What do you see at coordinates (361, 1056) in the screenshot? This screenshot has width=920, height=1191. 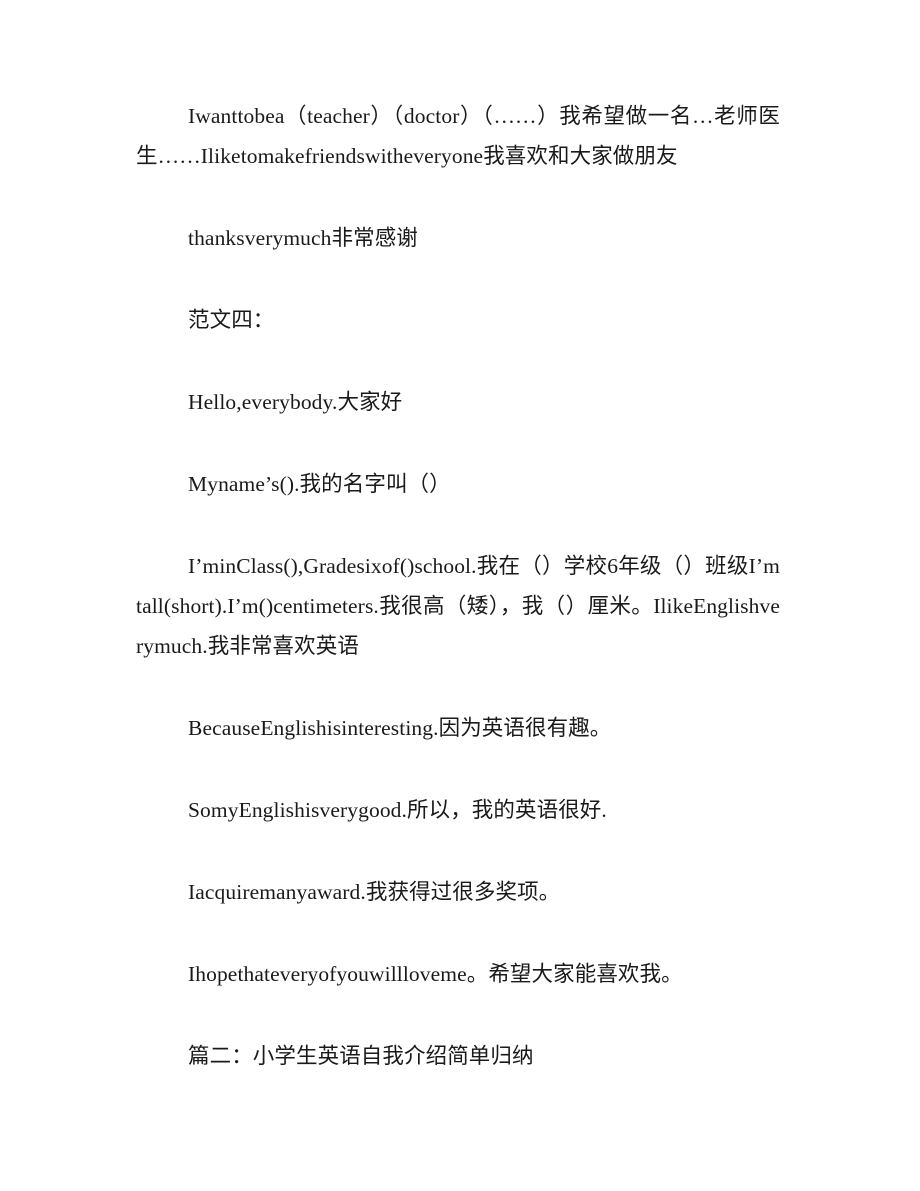 I see `paragraph-section-two-heading: 篇二：小学生英语自我介绍简单归纳` at bounding box center [361, 1056].